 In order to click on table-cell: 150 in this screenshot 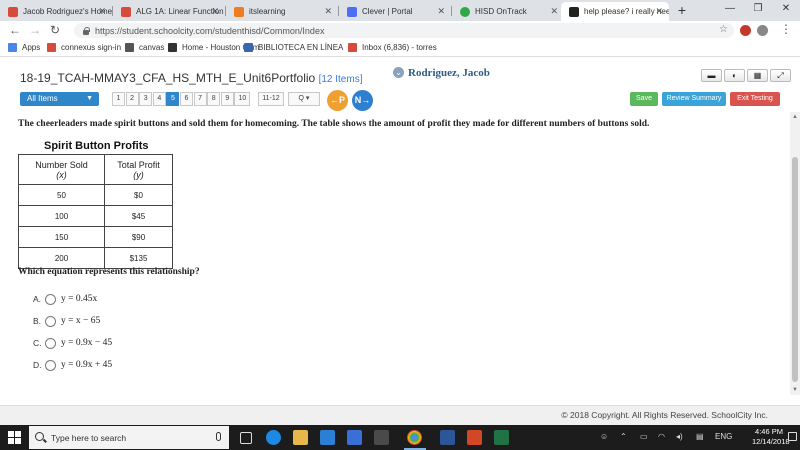, I will do `click(61, 237)`.